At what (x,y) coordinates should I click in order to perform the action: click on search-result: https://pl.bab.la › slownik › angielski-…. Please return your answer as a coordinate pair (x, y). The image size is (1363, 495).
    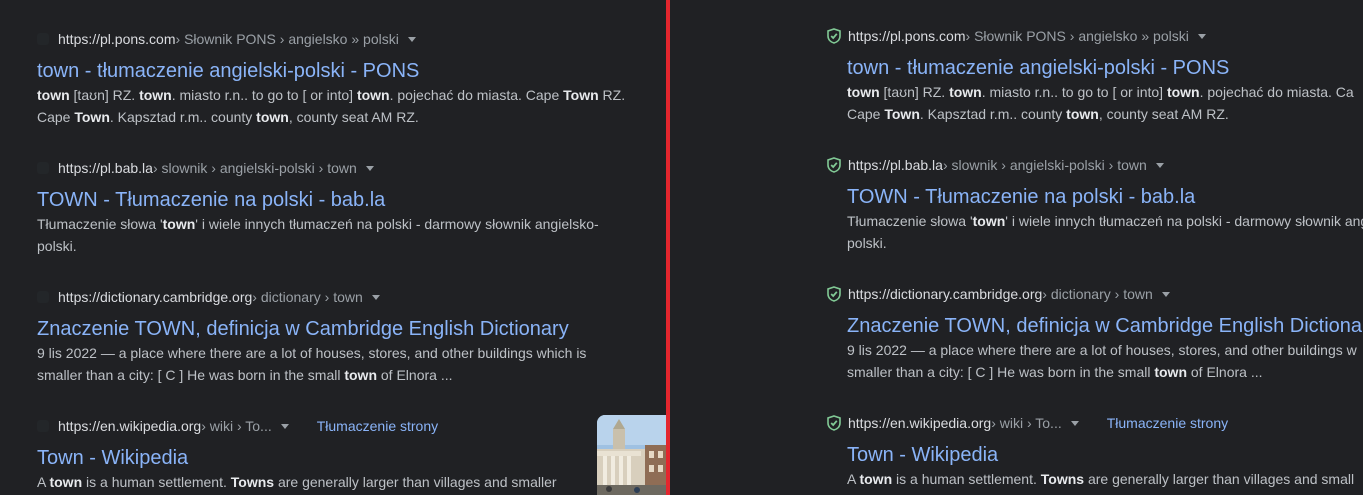
    Looking at the image, I should click on (342, 223).